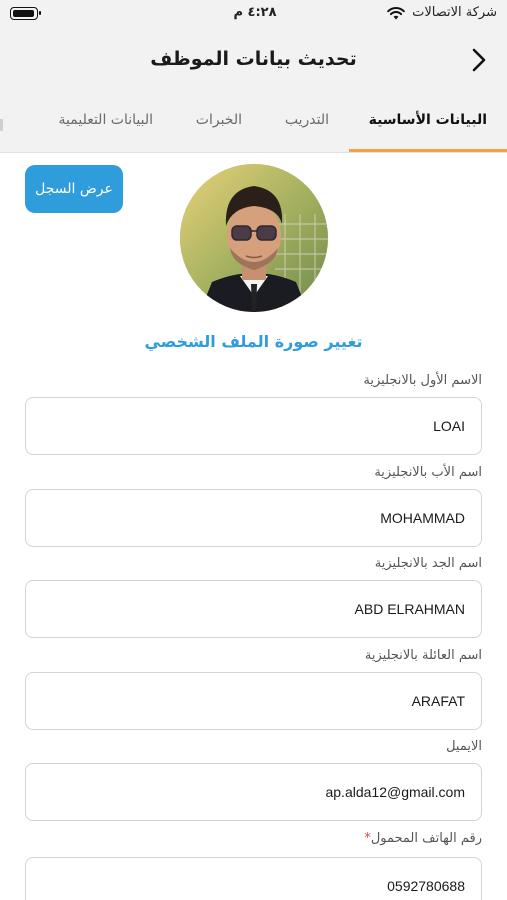 The height and width of the screenshot is (900, 507). I want to click on tab-education: البيانات التعليمية, so click(106, 120).